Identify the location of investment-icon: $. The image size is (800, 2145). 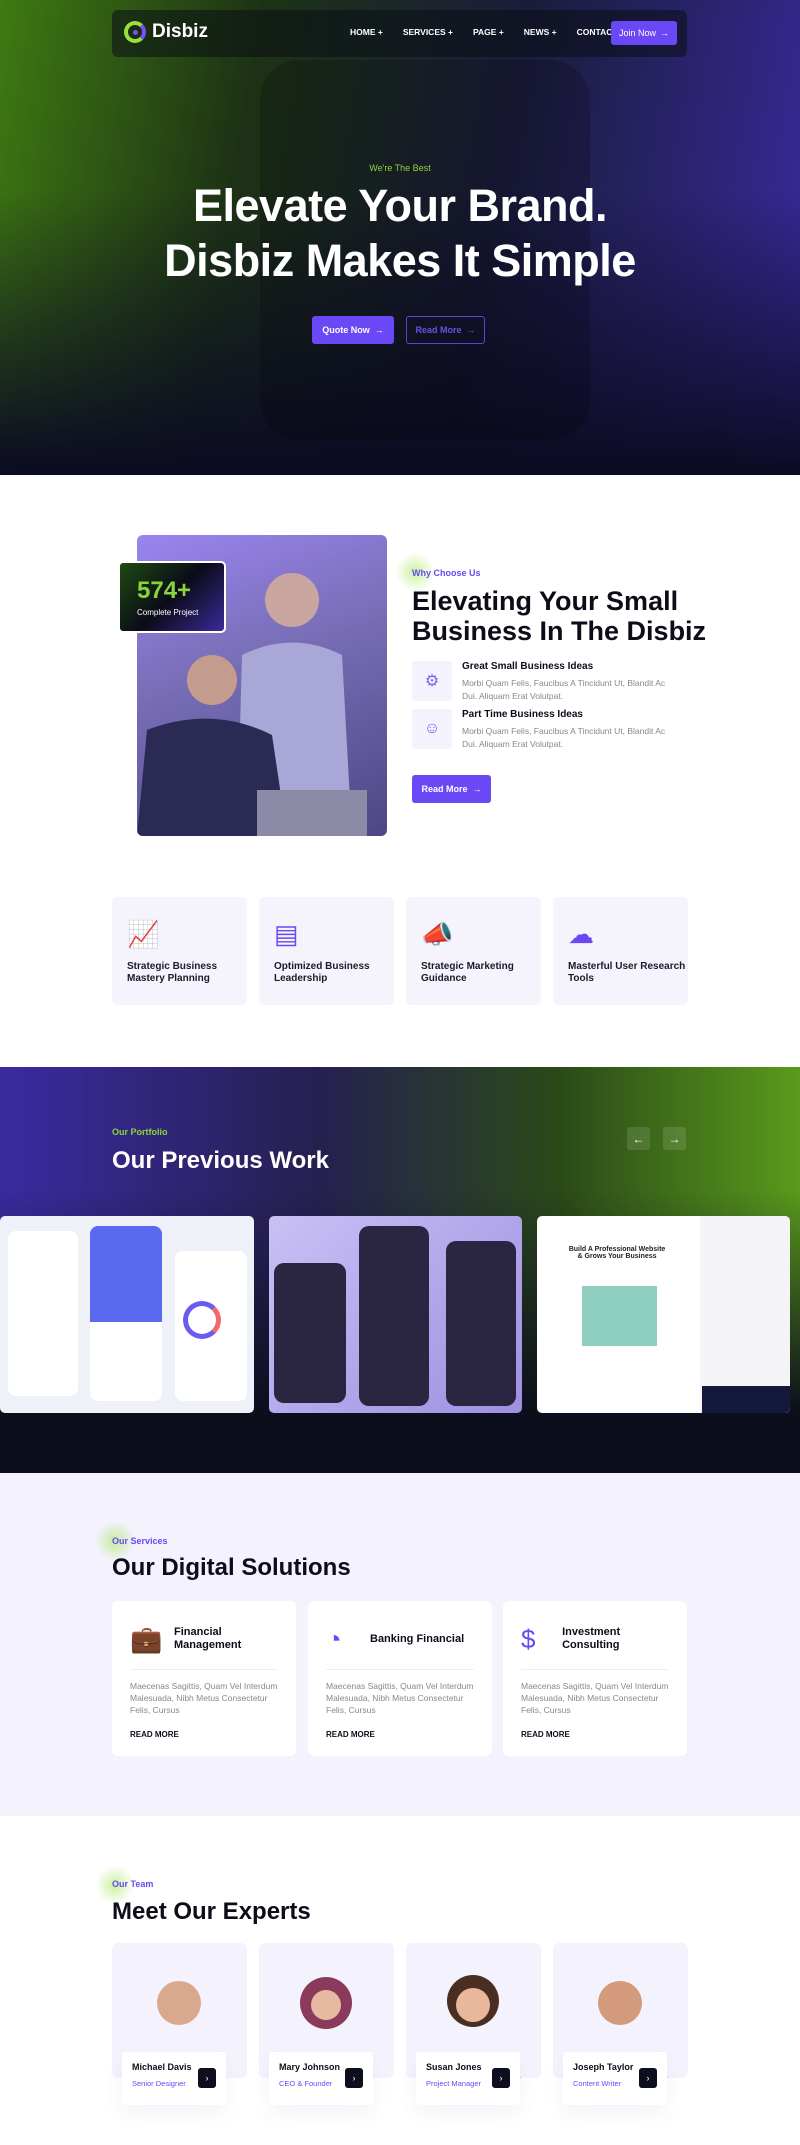
(528, 1638).